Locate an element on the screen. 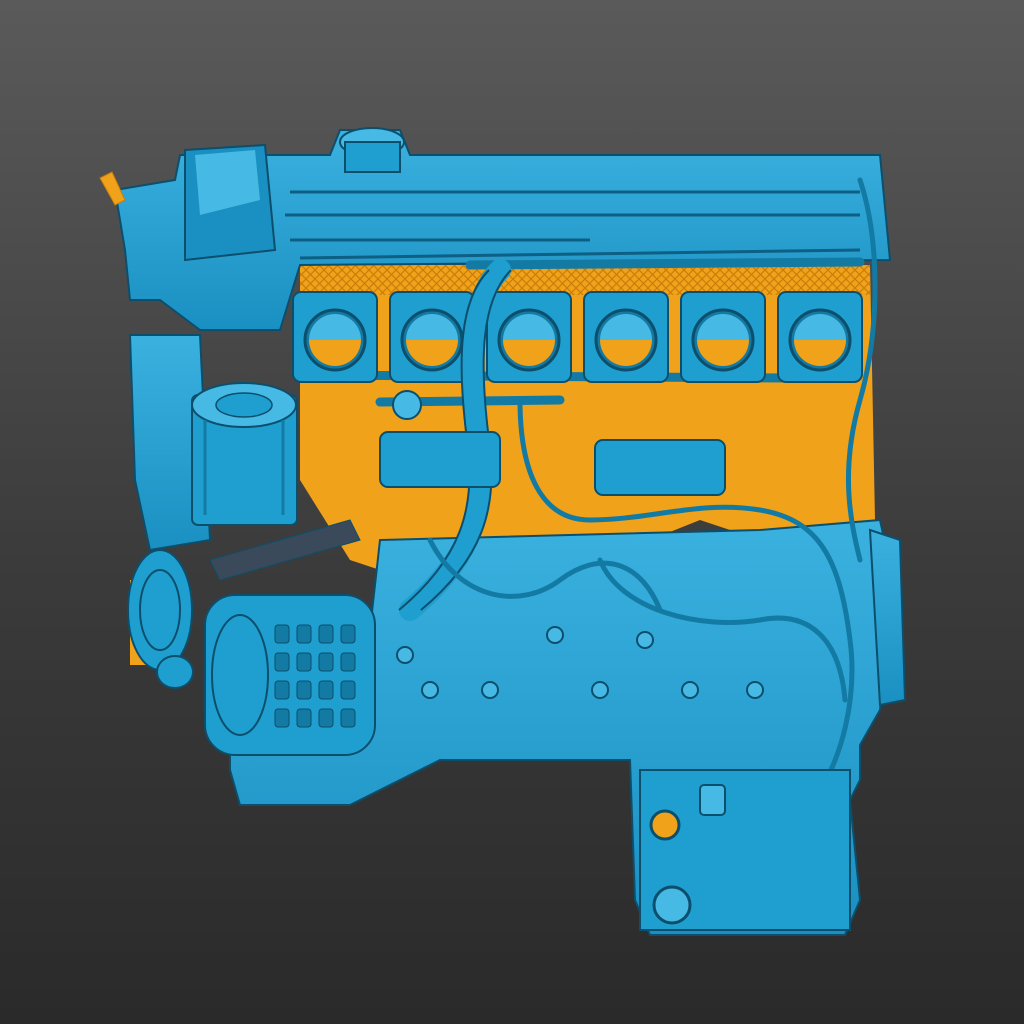 This screenshot has width=1024, height=1024. oil-filter is located at coordinates (244, 454).